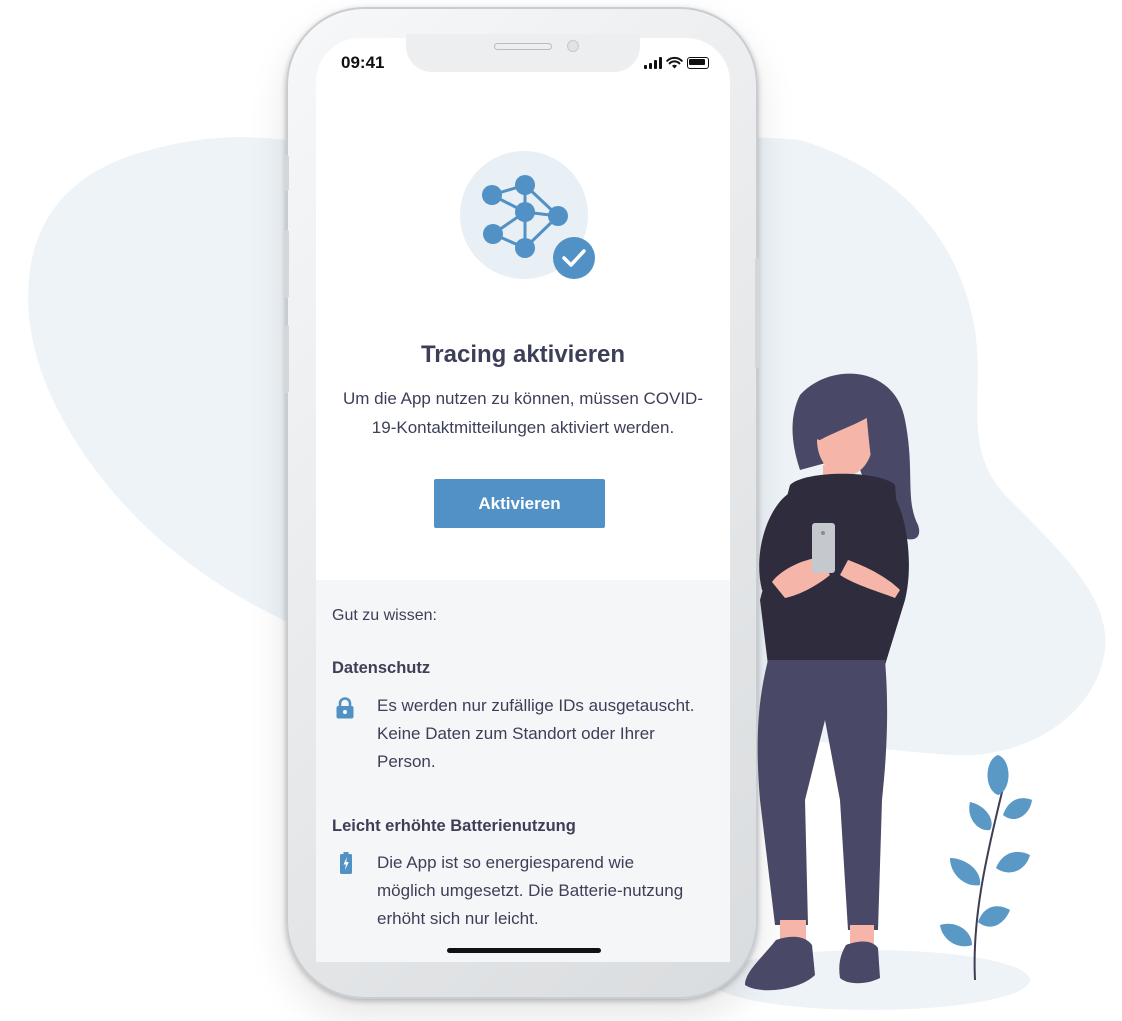  I want to click on wifi-icon, so click(674, 62).